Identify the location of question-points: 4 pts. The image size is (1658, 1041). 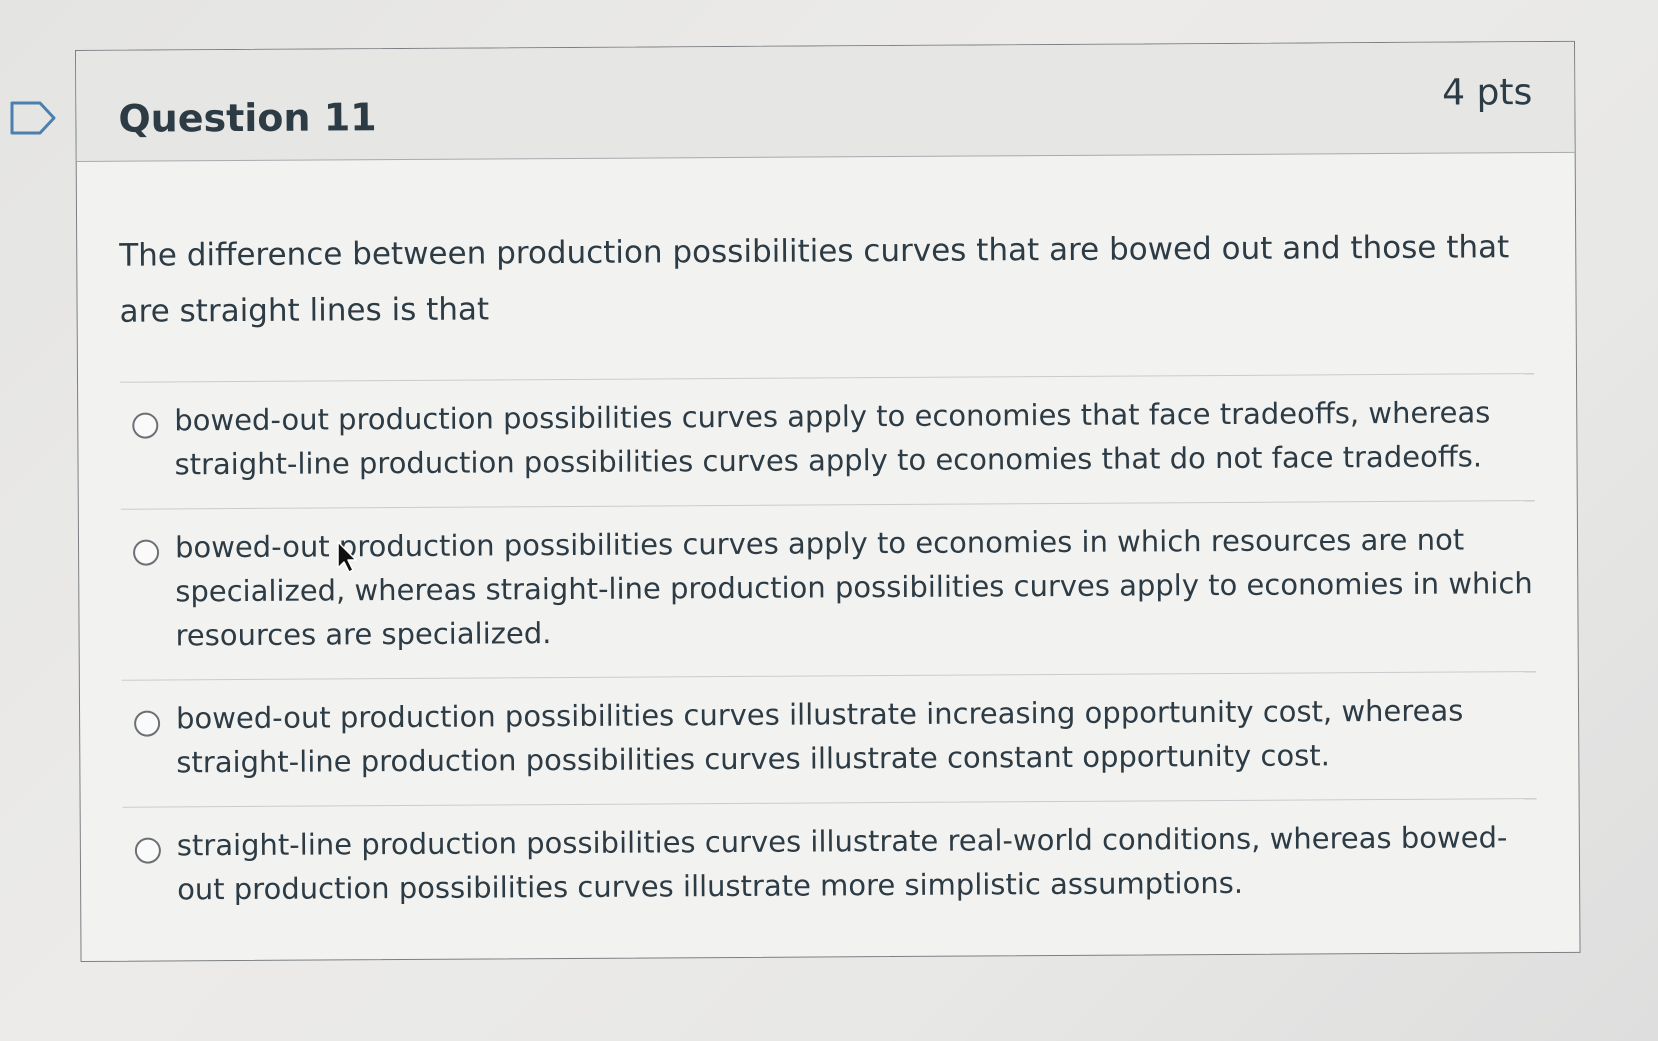
(1487, 93).